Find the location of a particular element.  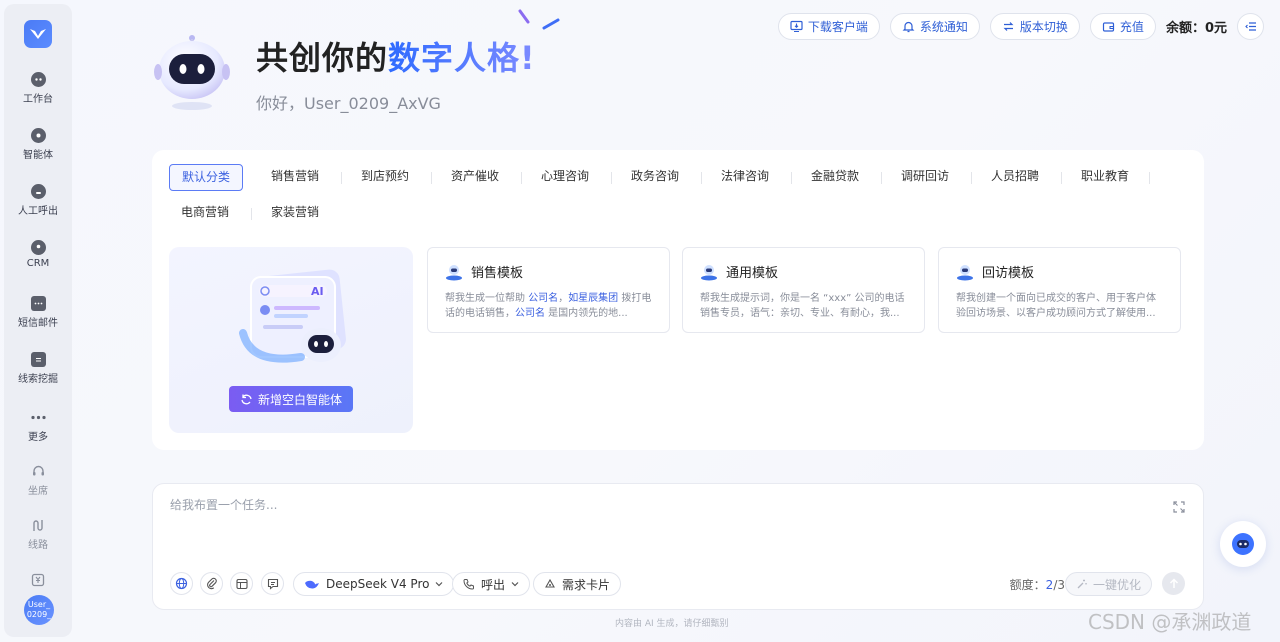

sidebar-item-label: 线索挖掘 is located at coordinates (38, 379).